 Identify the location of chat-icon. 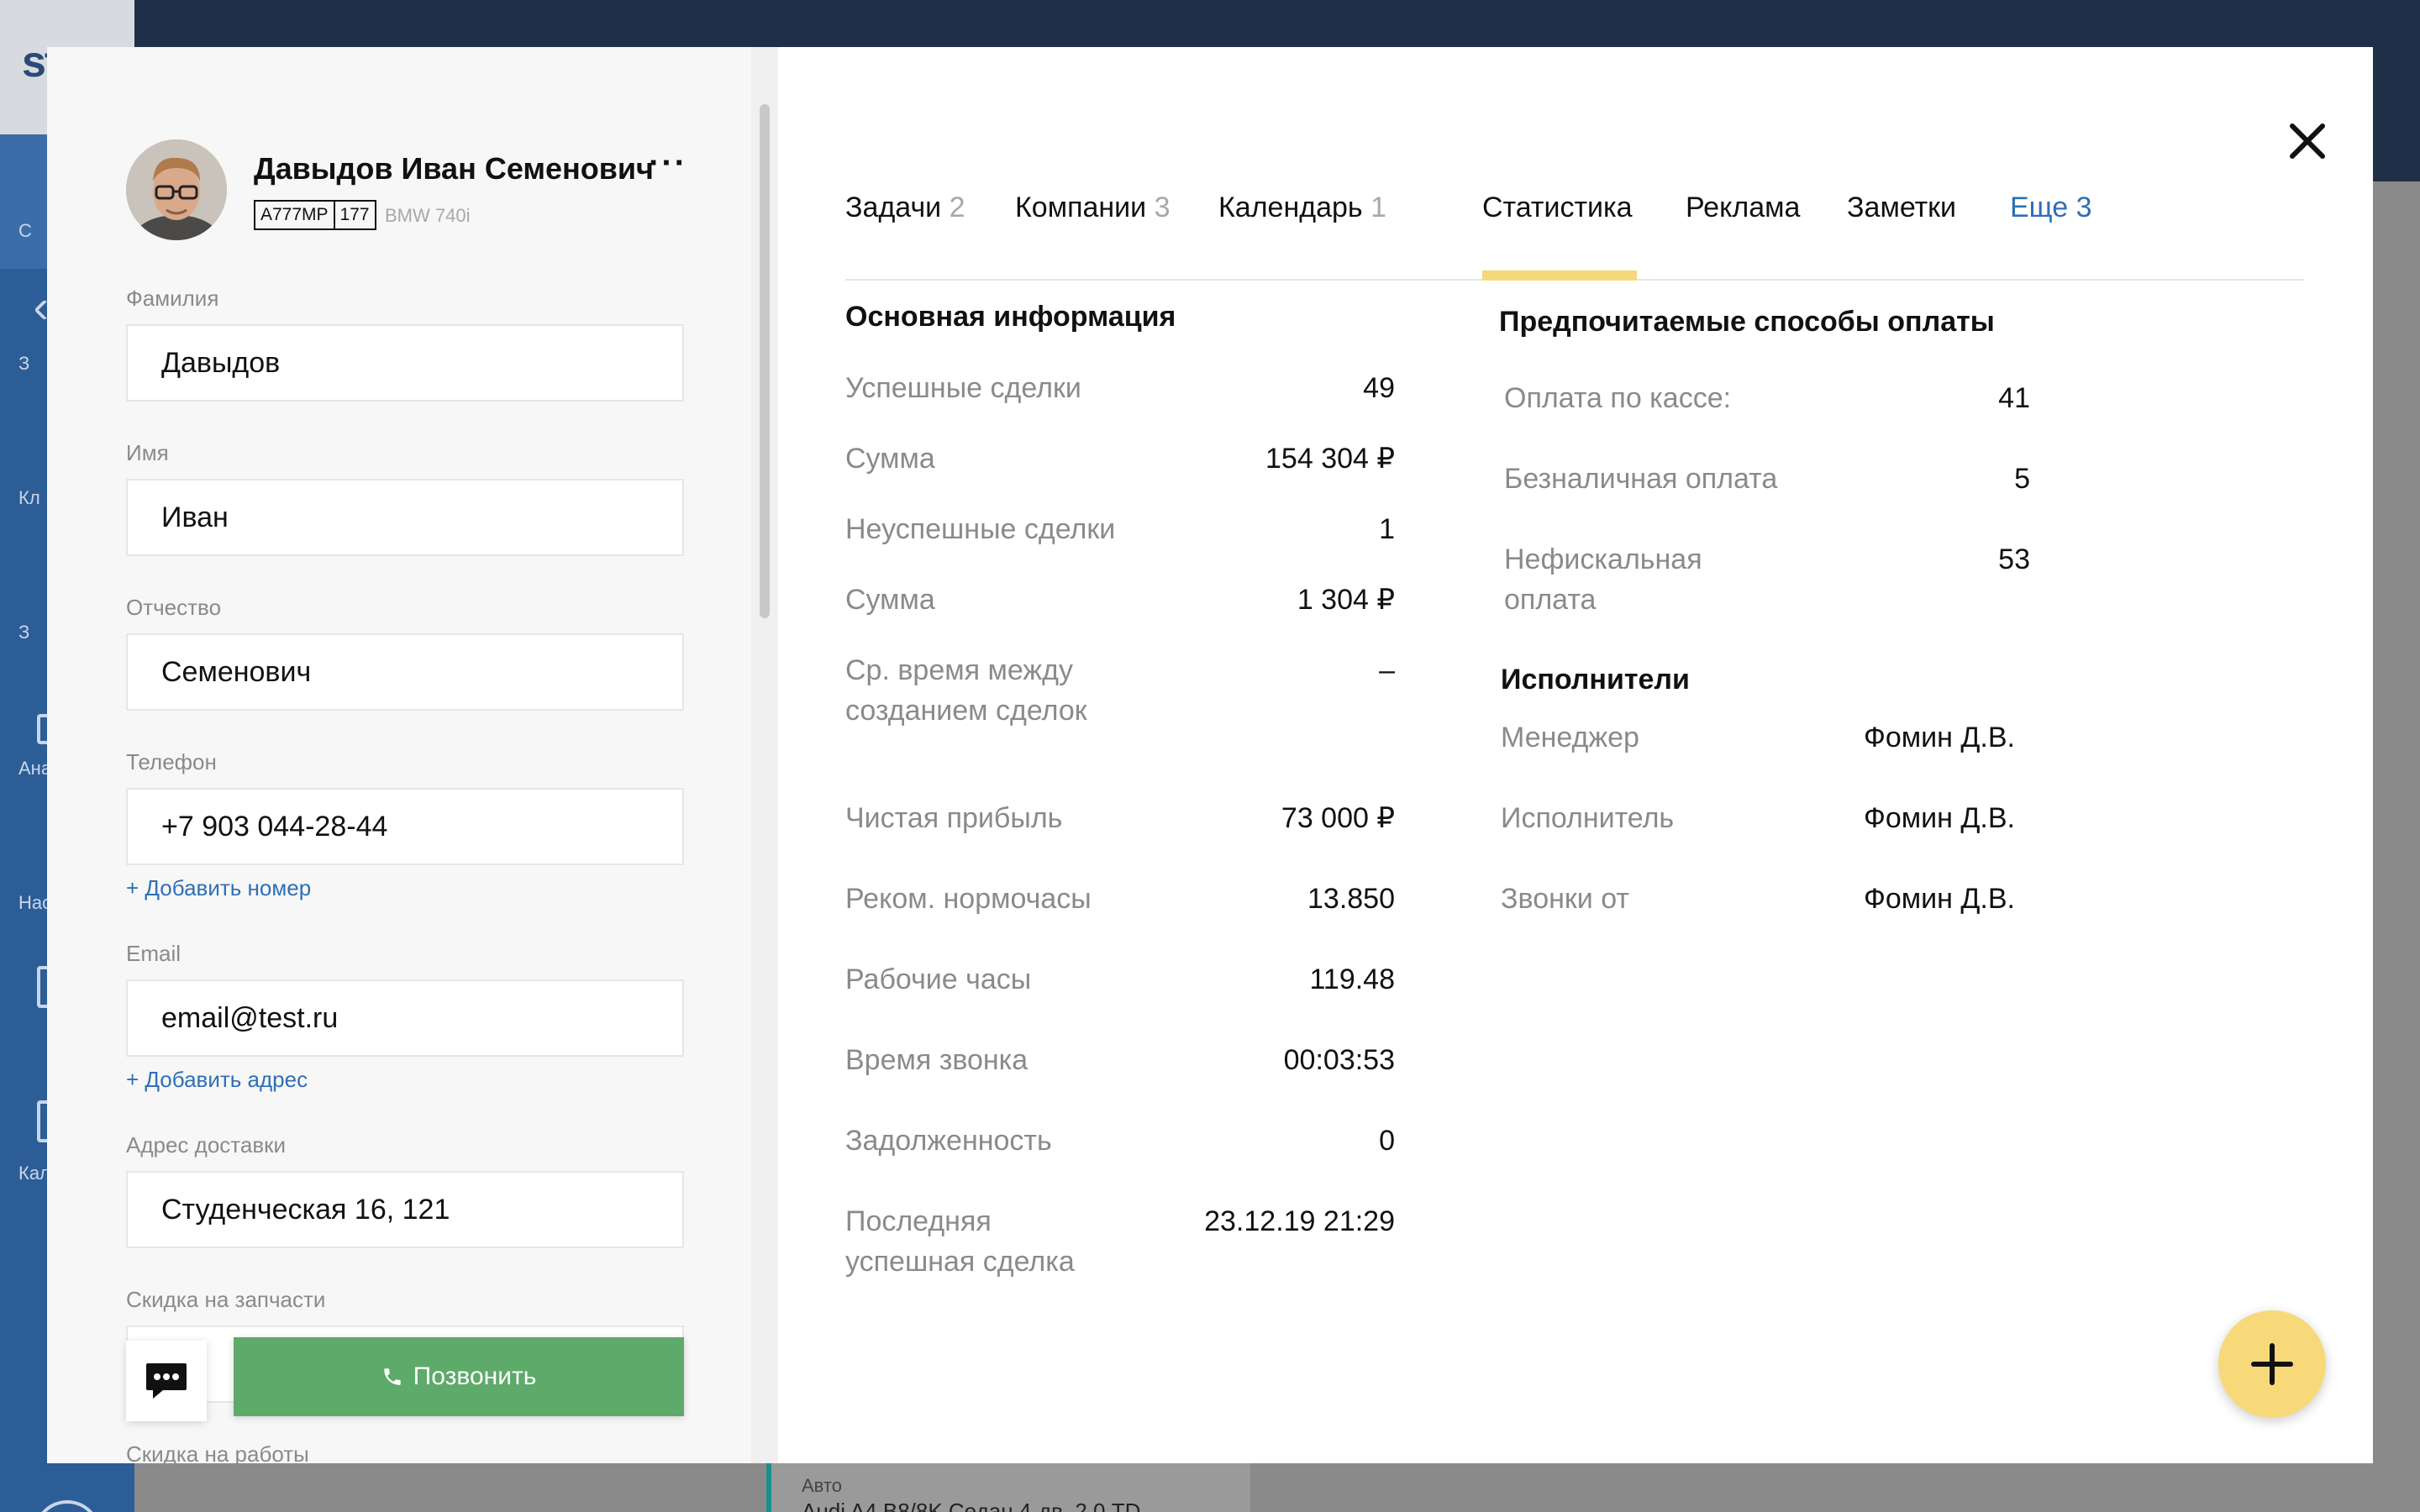
(166, 1381).